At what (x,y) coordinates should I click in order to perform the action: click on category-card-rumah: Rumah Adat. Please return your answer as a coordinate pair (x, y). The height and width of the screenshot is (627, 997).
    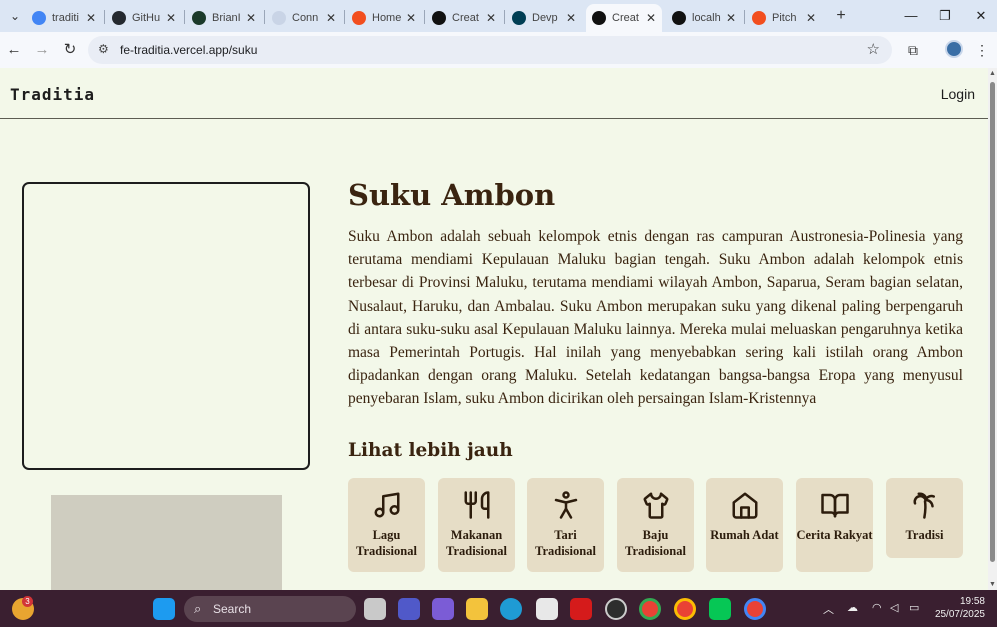
    Looking at the image, I should click on (744, 525).